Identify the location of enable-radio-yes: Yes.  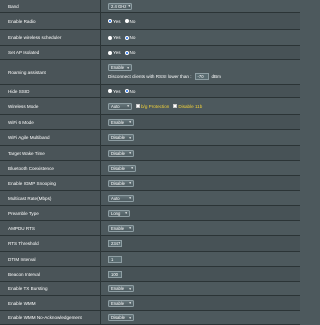
(114, 21).